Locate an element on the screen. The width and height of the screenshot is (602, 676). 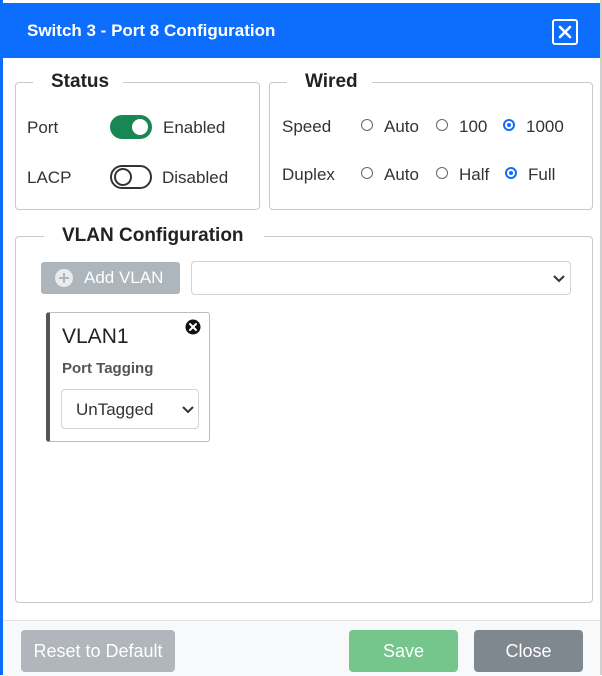
duplex-option-full: Full is located at coordinates (542, 174).